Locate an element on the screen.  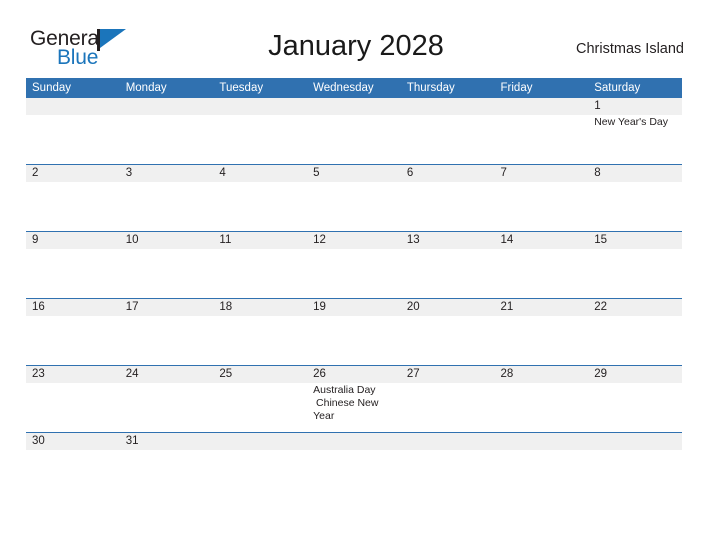
date-cell-1: 1 is located at coordinates (635, 106).